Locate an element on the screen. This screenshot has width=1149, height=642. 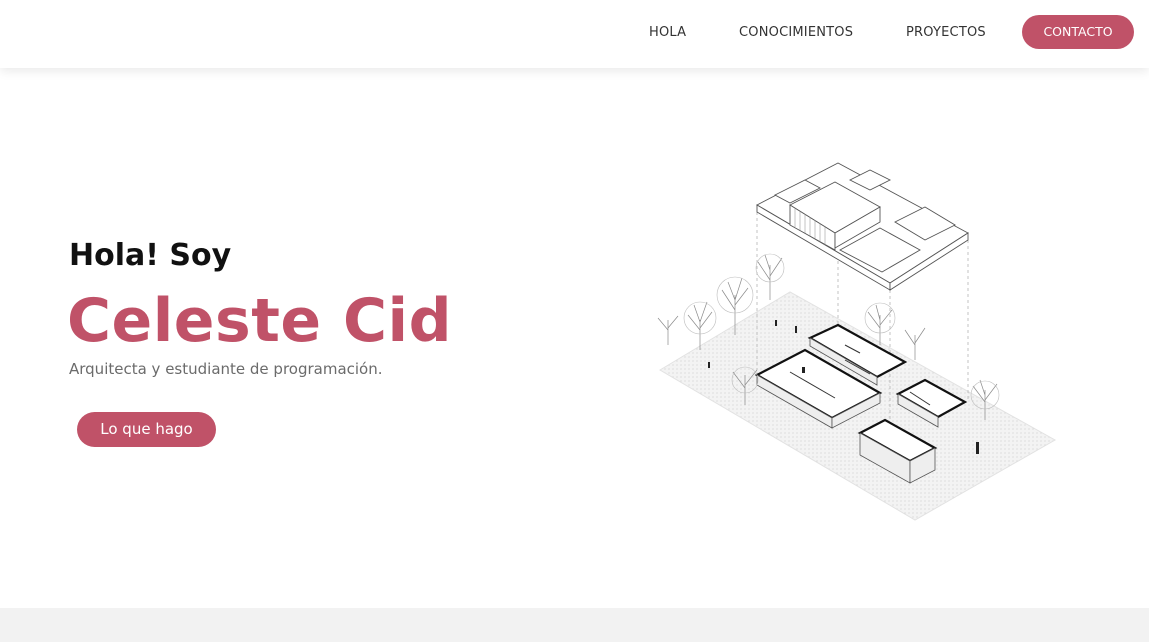
hero-name: Celeste Cid is located at coordinates (260, 321).